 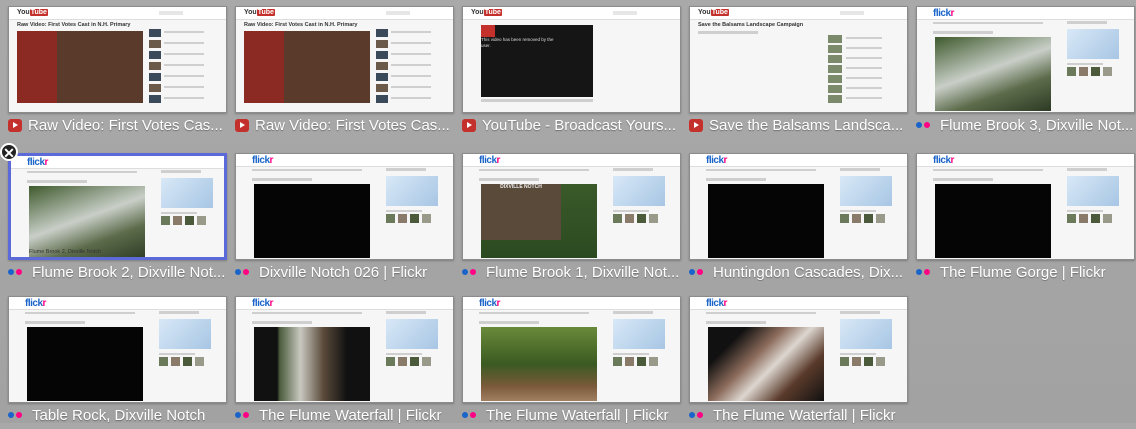 I want to click on page-preview: flickr Flume Brook 2, Dixville Notch, so click(x=117, y=206).